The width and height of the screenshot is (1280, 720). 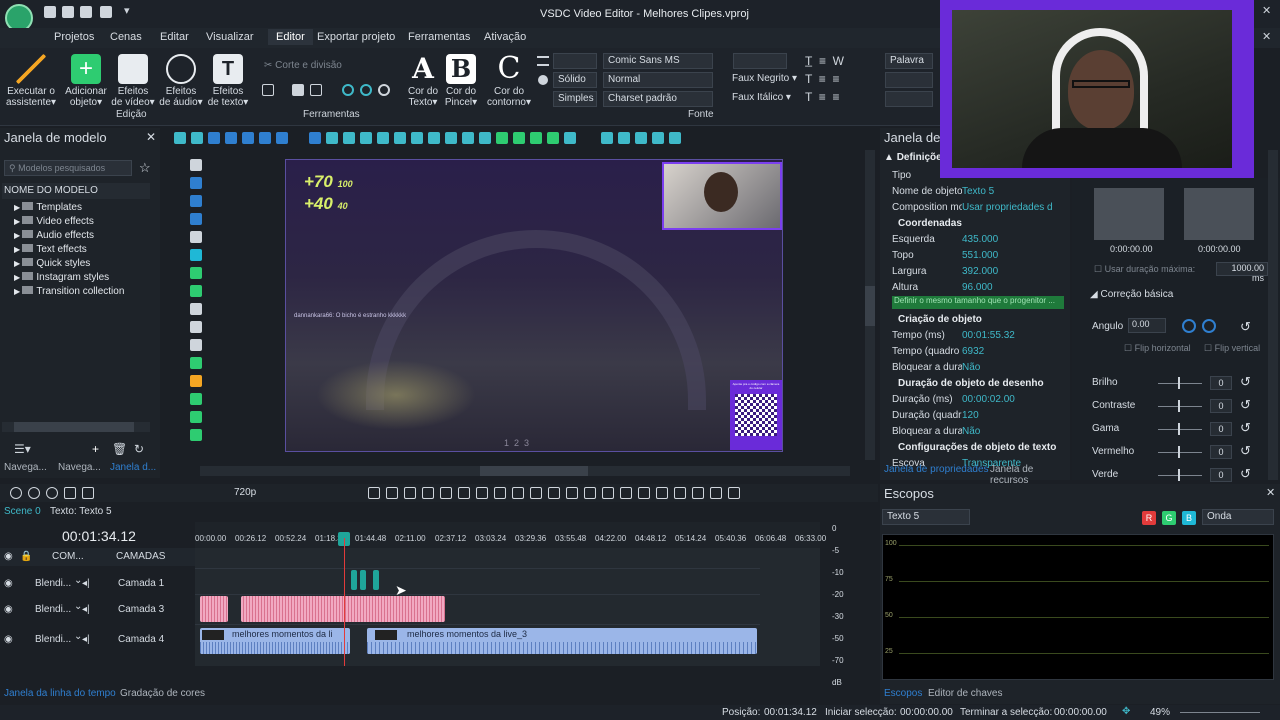 I want to click on video-effects-button: Efeitos de vídeo▾, so click(x=133, y=81).